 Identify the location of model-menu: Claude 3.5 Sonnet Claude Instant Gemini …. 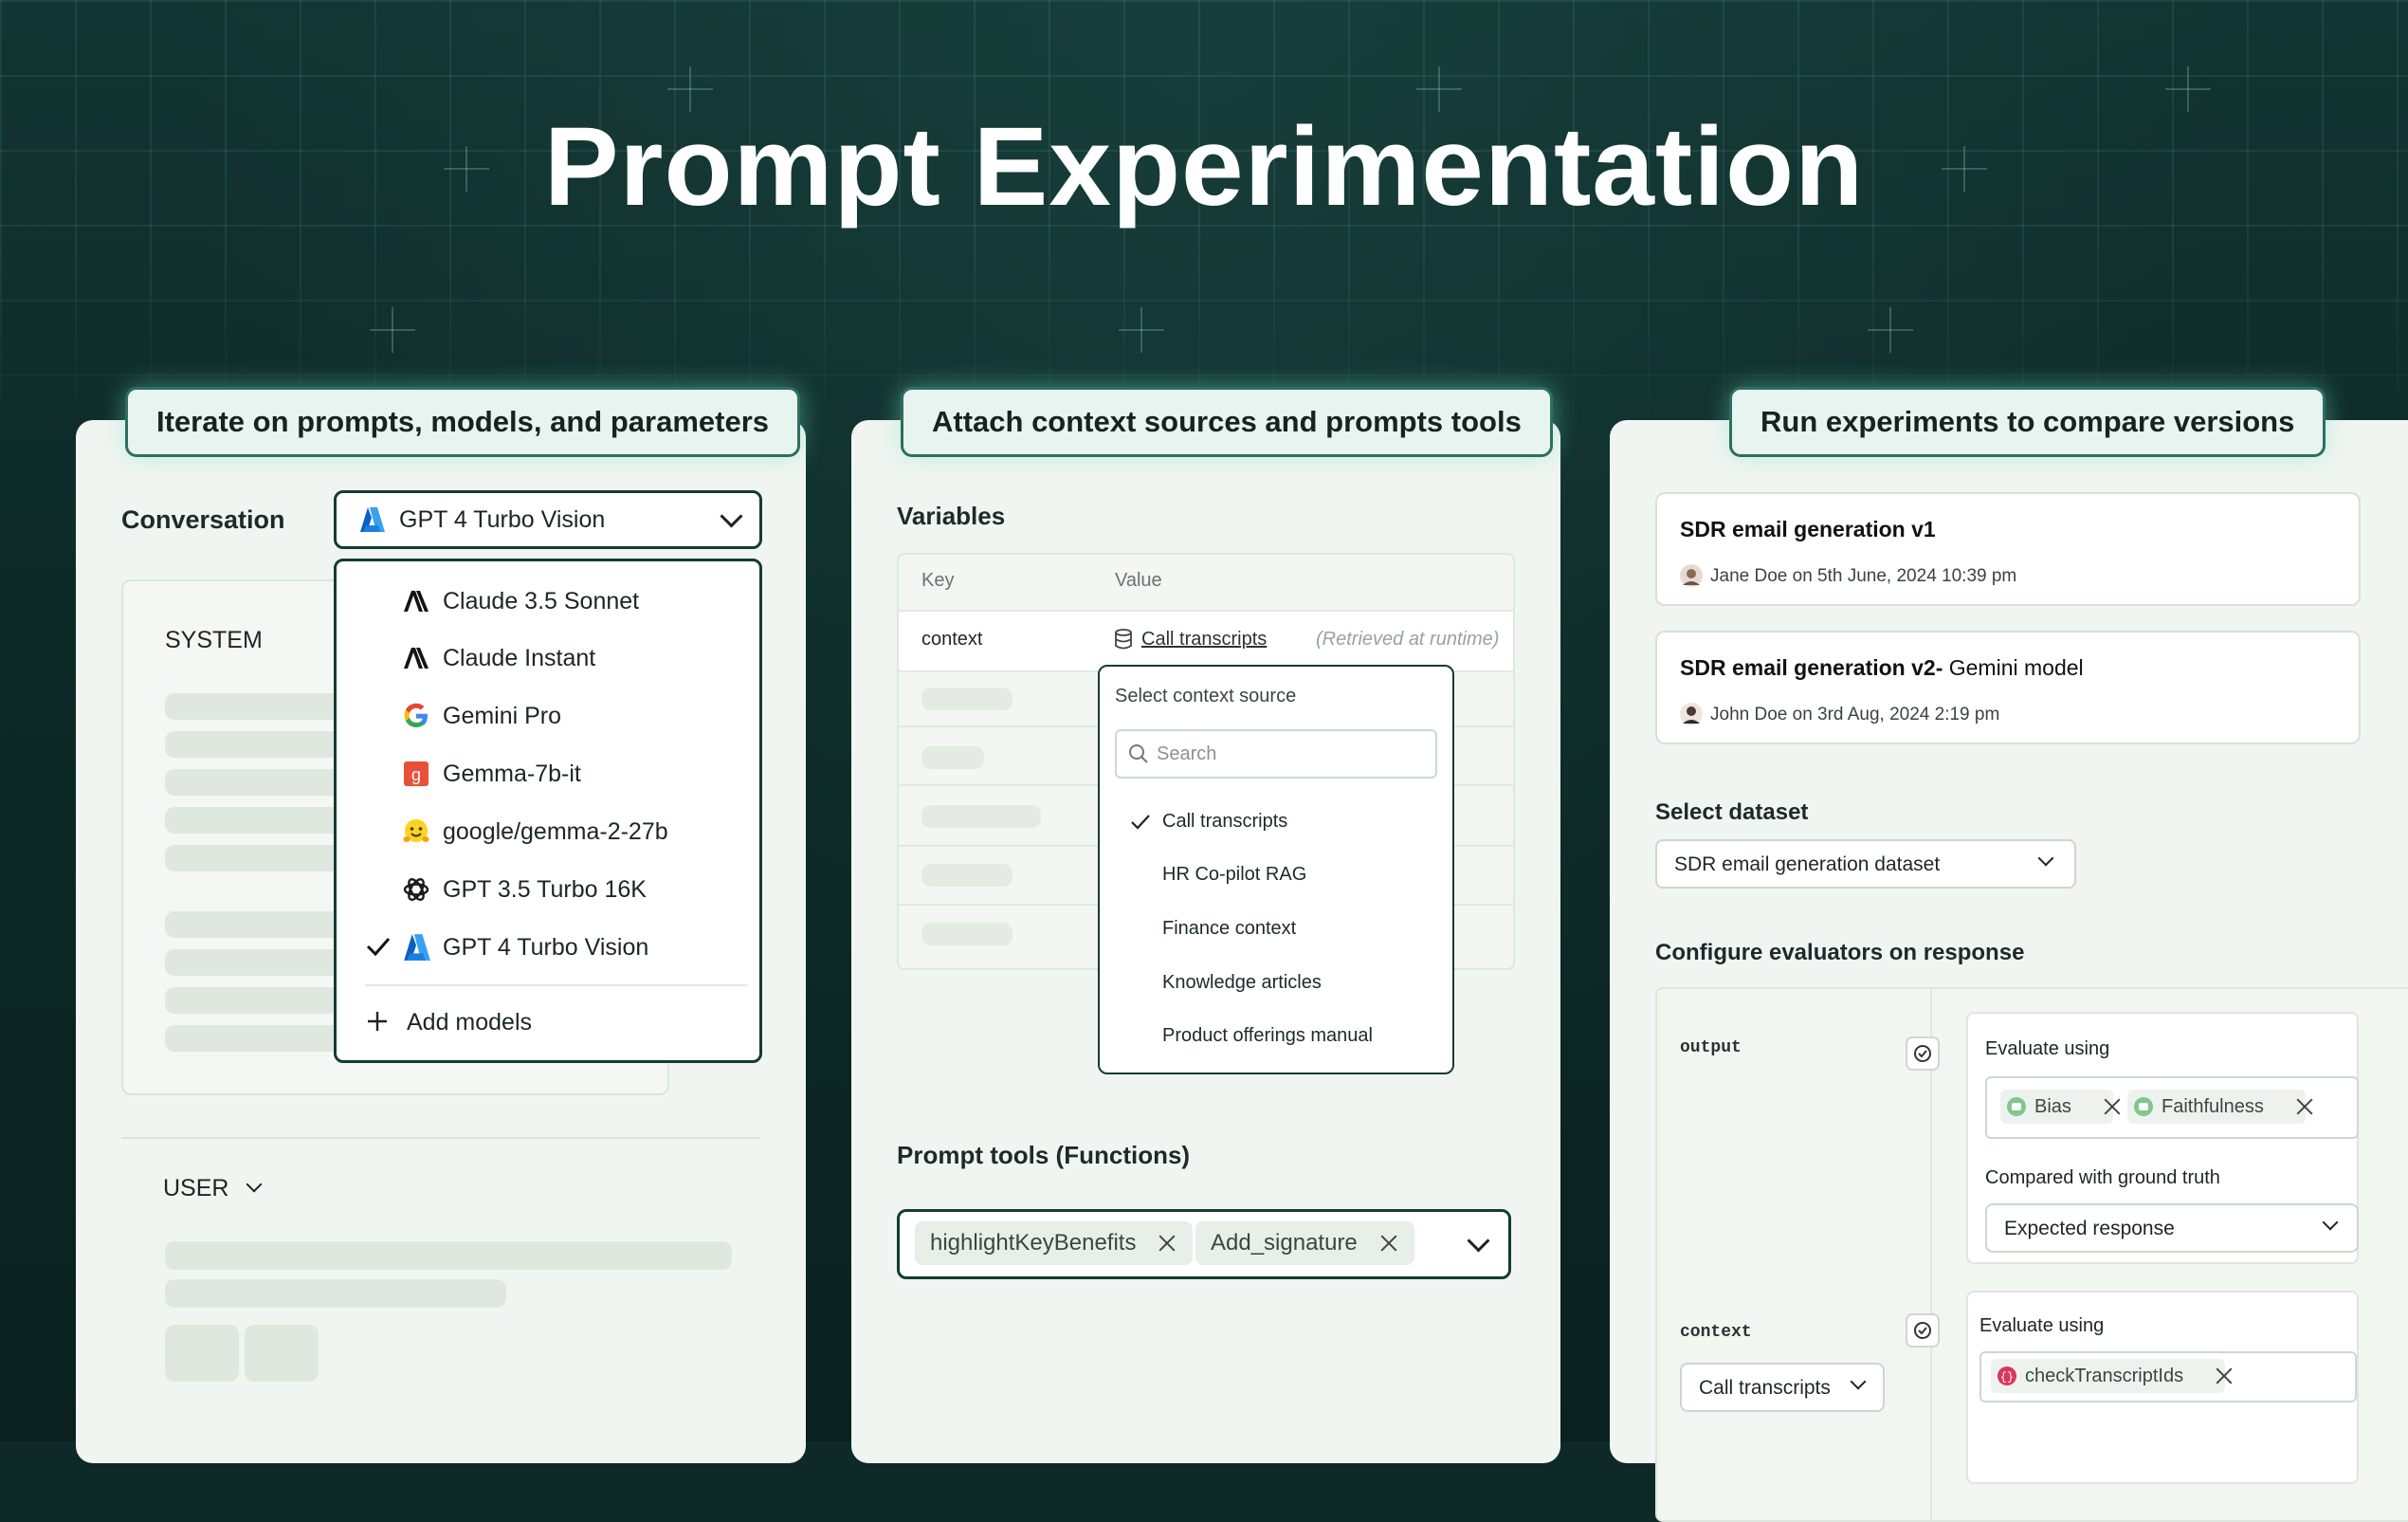
(548, 811).